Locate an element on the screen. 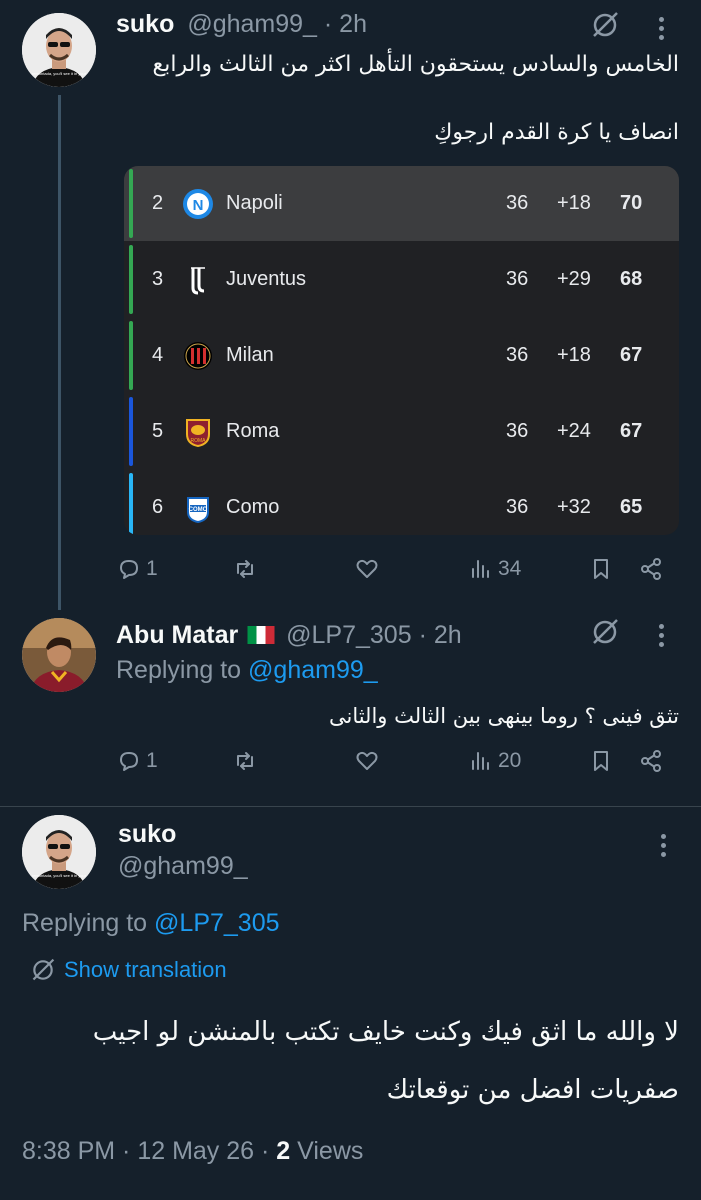 Image resolution: width=701 pixels, height=1200 pixels. views-button: 34 is located at coordinates (494, 569).